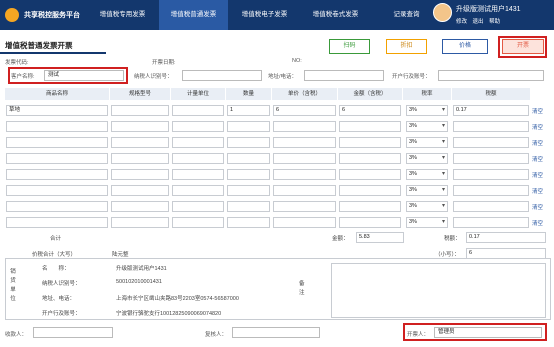  I want to click on discount-button: 折扣, so click(406, 46).